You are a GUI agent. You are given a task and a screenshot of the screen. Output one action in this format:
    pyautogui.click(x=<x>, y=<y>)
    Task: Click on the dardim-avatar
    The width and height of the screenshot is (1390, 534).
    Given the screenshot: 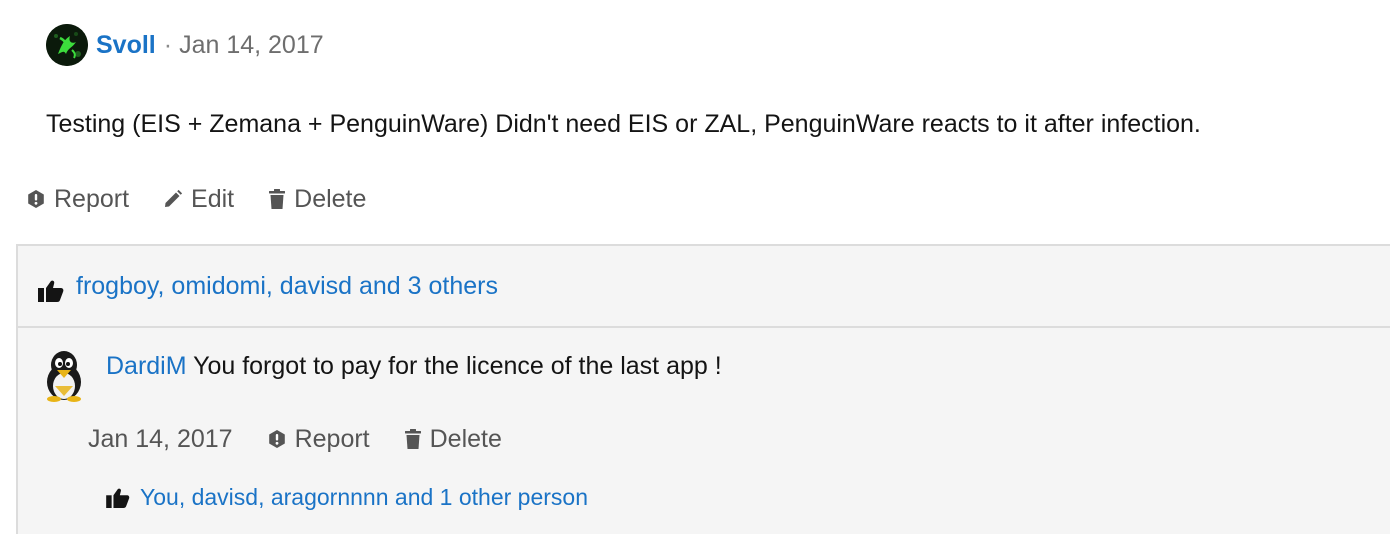 What is the action you would take?
    pyautogui.click(x=64, y=375)
    